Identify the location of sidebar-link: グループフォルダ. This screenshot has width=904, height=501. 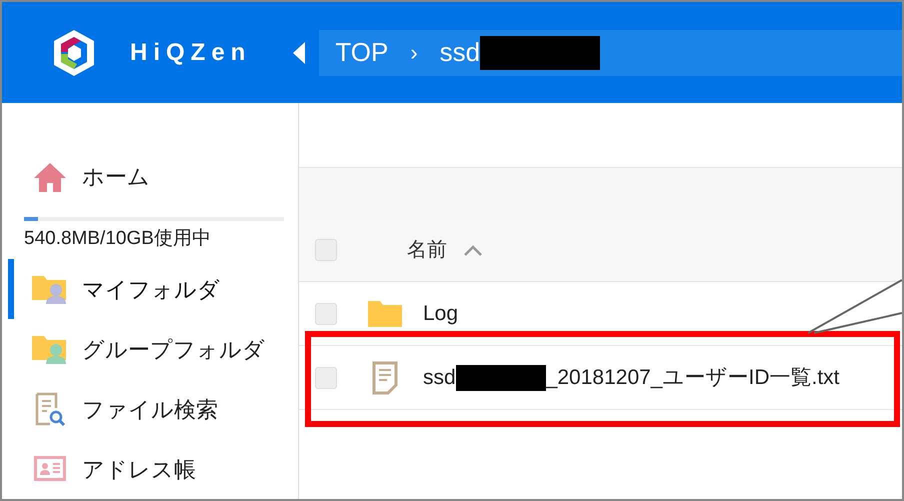
(173, 349).